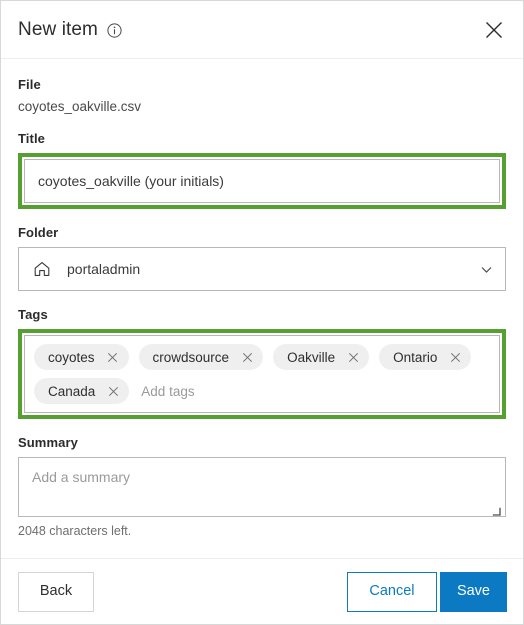 The width and height of the screenshot is (524, 625). What do you see at coordinates (262, 591) in the screenshot?
I see `dialog-footer: Back Cancel Save` at bounding box center [262, 591].